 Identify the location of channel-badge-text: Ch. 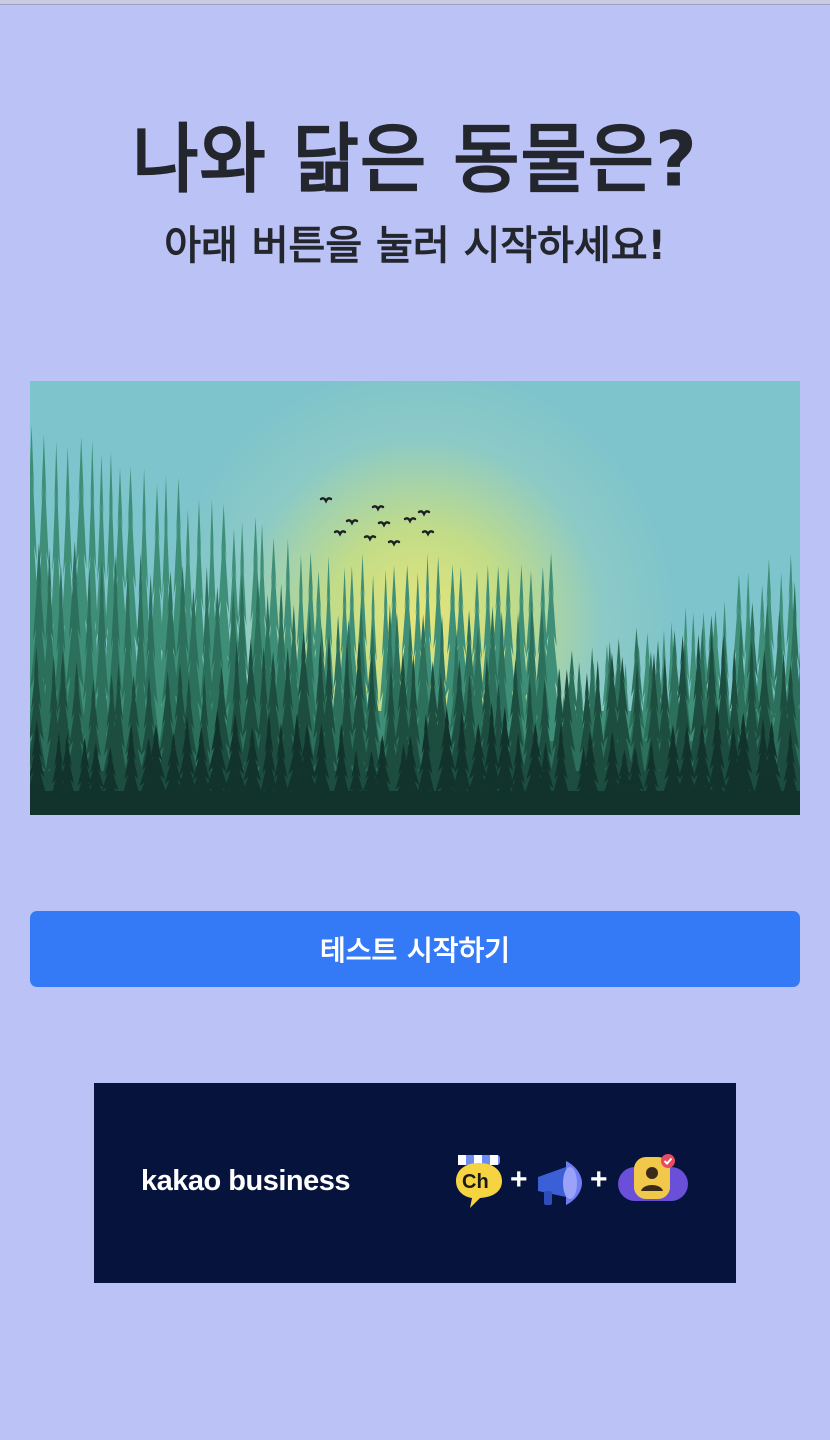
(475, 1182).